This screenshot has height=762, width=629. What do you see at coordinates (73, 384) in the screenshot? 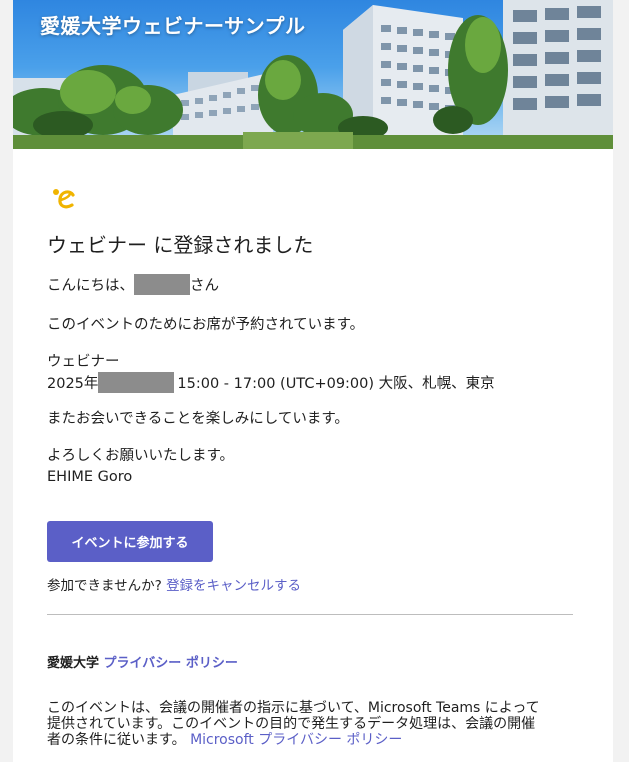
I see `event-year: 2025年` at bounding box center [73, 384].